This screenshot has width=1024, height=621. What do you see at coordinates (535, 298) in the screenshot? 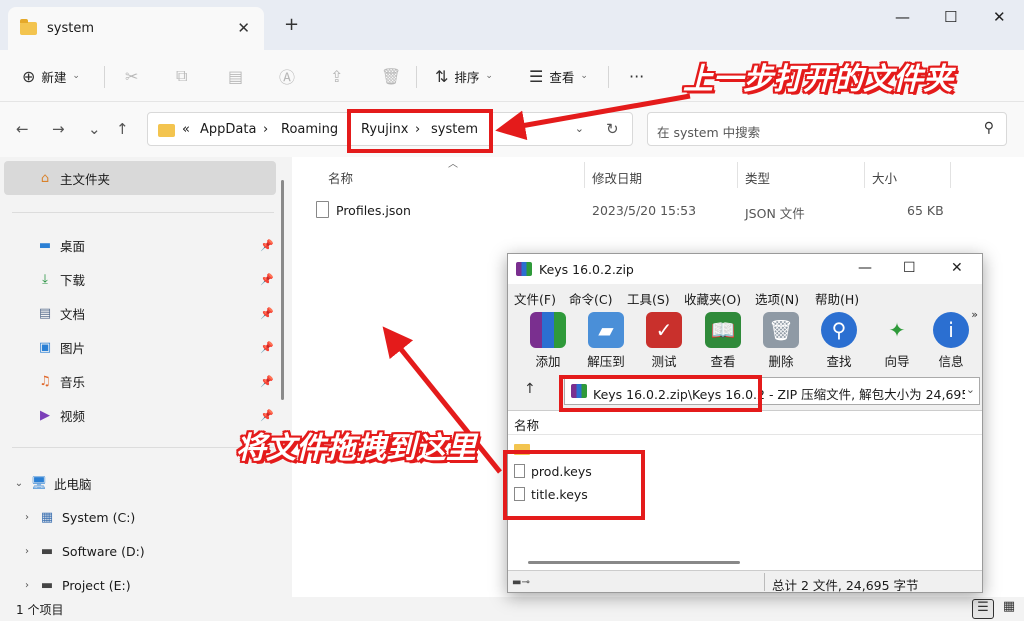
I see `menu-file: 文件(F)` at bounding box center [535, 298].